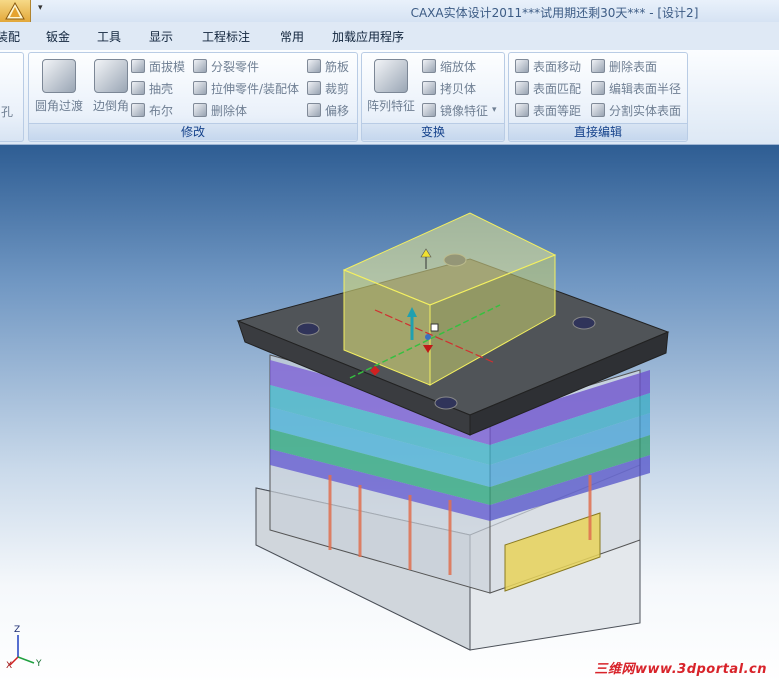 The width and height of the screenshot is (779, 683). Describe the element at coordinates (17, 630) in the screenshot. I see `axis-z-label: Z` at that location.